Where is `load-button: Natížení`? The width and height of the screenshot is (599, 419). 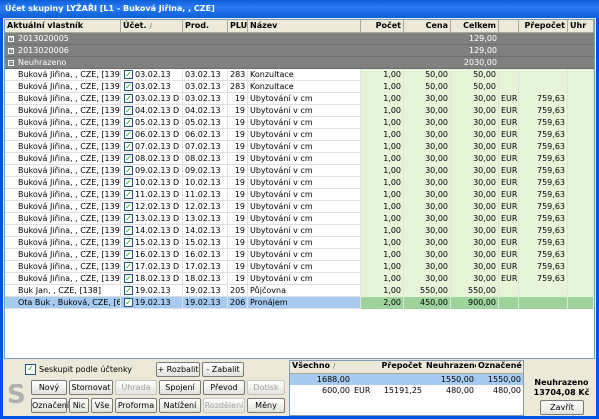
load-button: Natížení is located at coordinates (180, 405).